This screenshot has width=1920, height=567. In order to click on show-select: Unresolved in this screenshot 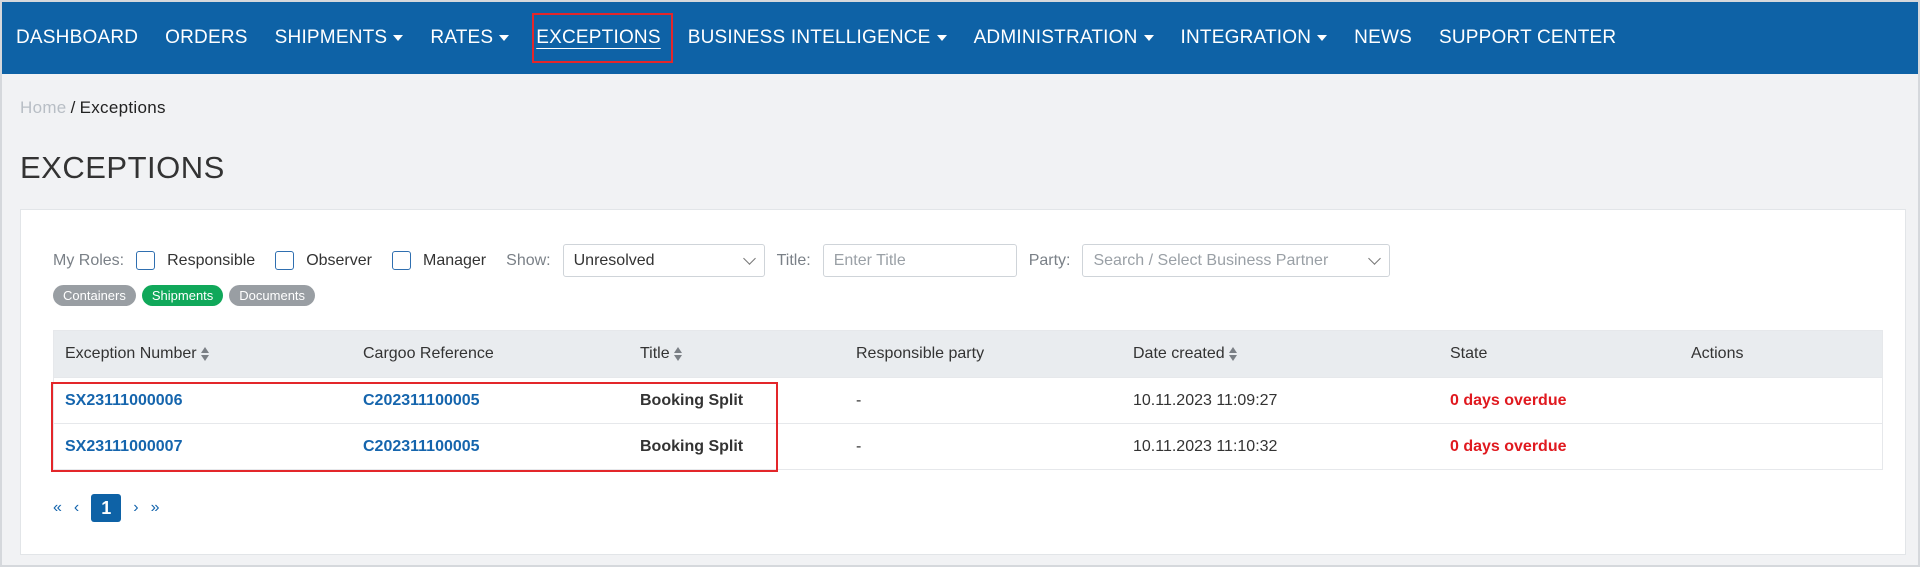, I will do `click(663, 260)`.